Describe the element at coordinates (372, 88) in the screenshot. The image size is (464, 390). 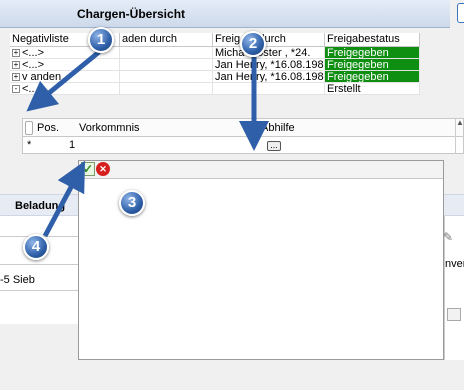
I see `status-badge: Erstellt` at that location.